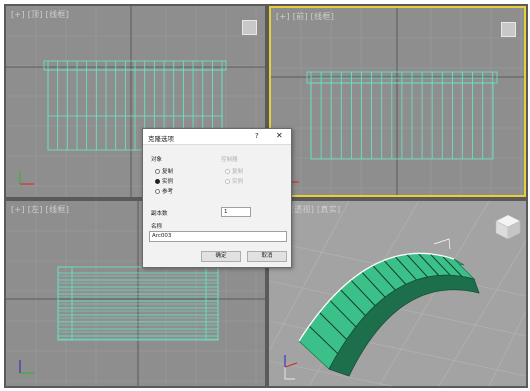  I want to click on ok-button: 确定, so click(221, 256).